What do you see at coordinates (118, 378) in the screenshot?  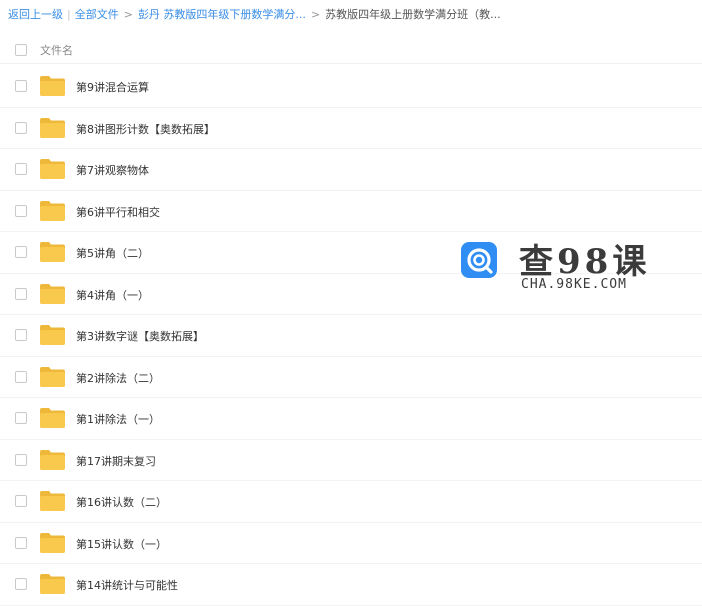 I see `file-name-link: 第2讲除法（二）` at bounding box center [118, 378].